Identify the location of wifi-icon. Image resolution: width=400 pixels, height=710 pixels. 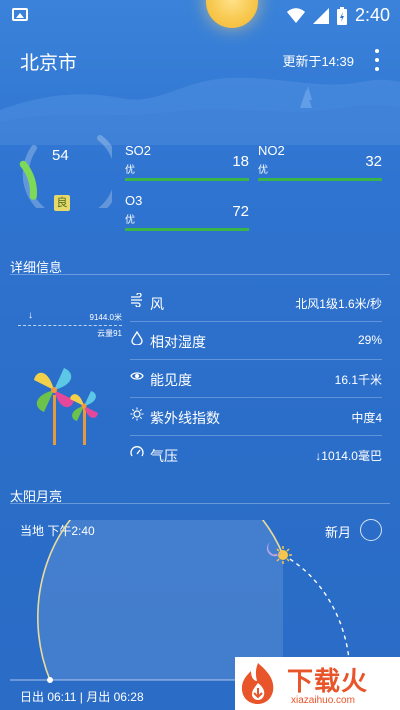
(295, 15).